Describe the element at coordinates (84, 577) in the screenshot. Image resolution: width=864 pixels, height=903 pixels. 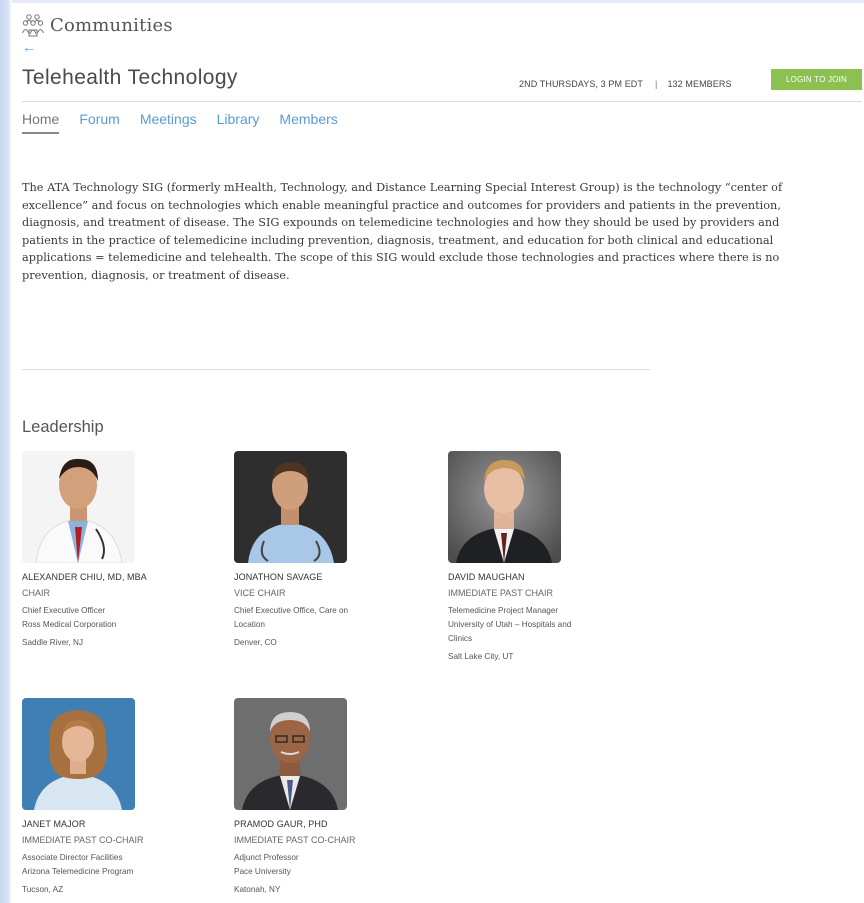
I see `leader-name: ALEXANDER CHIU, MD, MBA` at that location.